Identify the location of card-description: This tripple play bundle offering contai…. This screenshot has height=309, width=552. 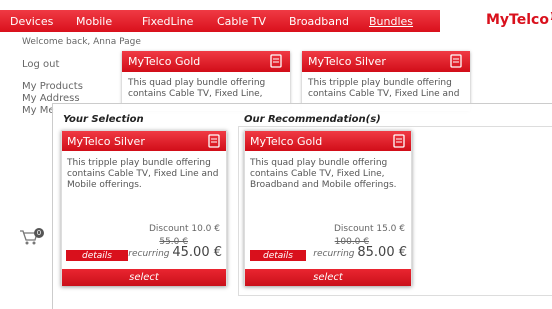
(143, 174).